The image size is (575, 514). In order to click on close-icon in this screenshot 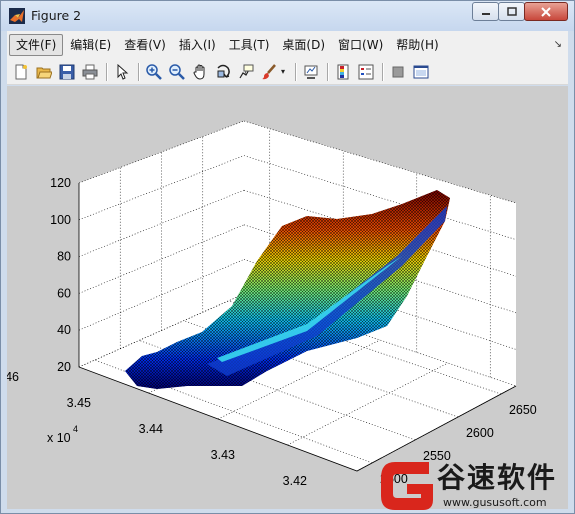, I will do `click(546, 11)`.